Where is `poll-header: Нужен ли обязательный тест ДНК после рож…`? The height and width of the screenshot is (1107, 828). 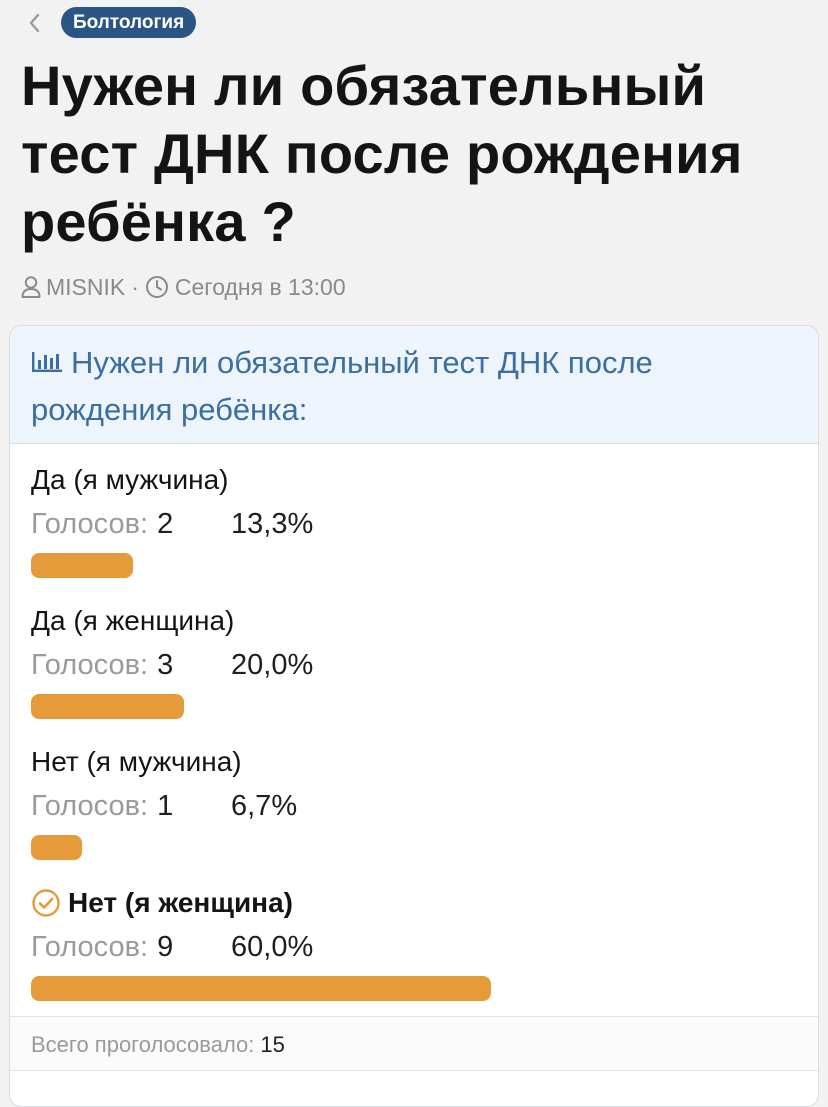 poll-header: Нужен ли обязательный тест ДНК после рож… is located at coordinates (414, 385).